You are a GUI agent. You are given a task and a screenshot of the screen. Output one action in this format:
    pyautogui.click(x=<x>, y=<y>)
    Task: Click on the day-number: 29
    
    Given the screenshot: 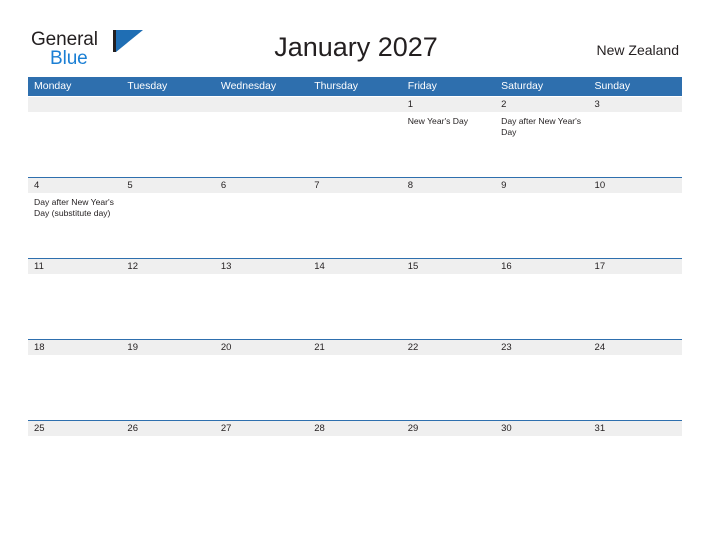 What is the action you would take?
    pyautogui.click(x=413, y=428)
    